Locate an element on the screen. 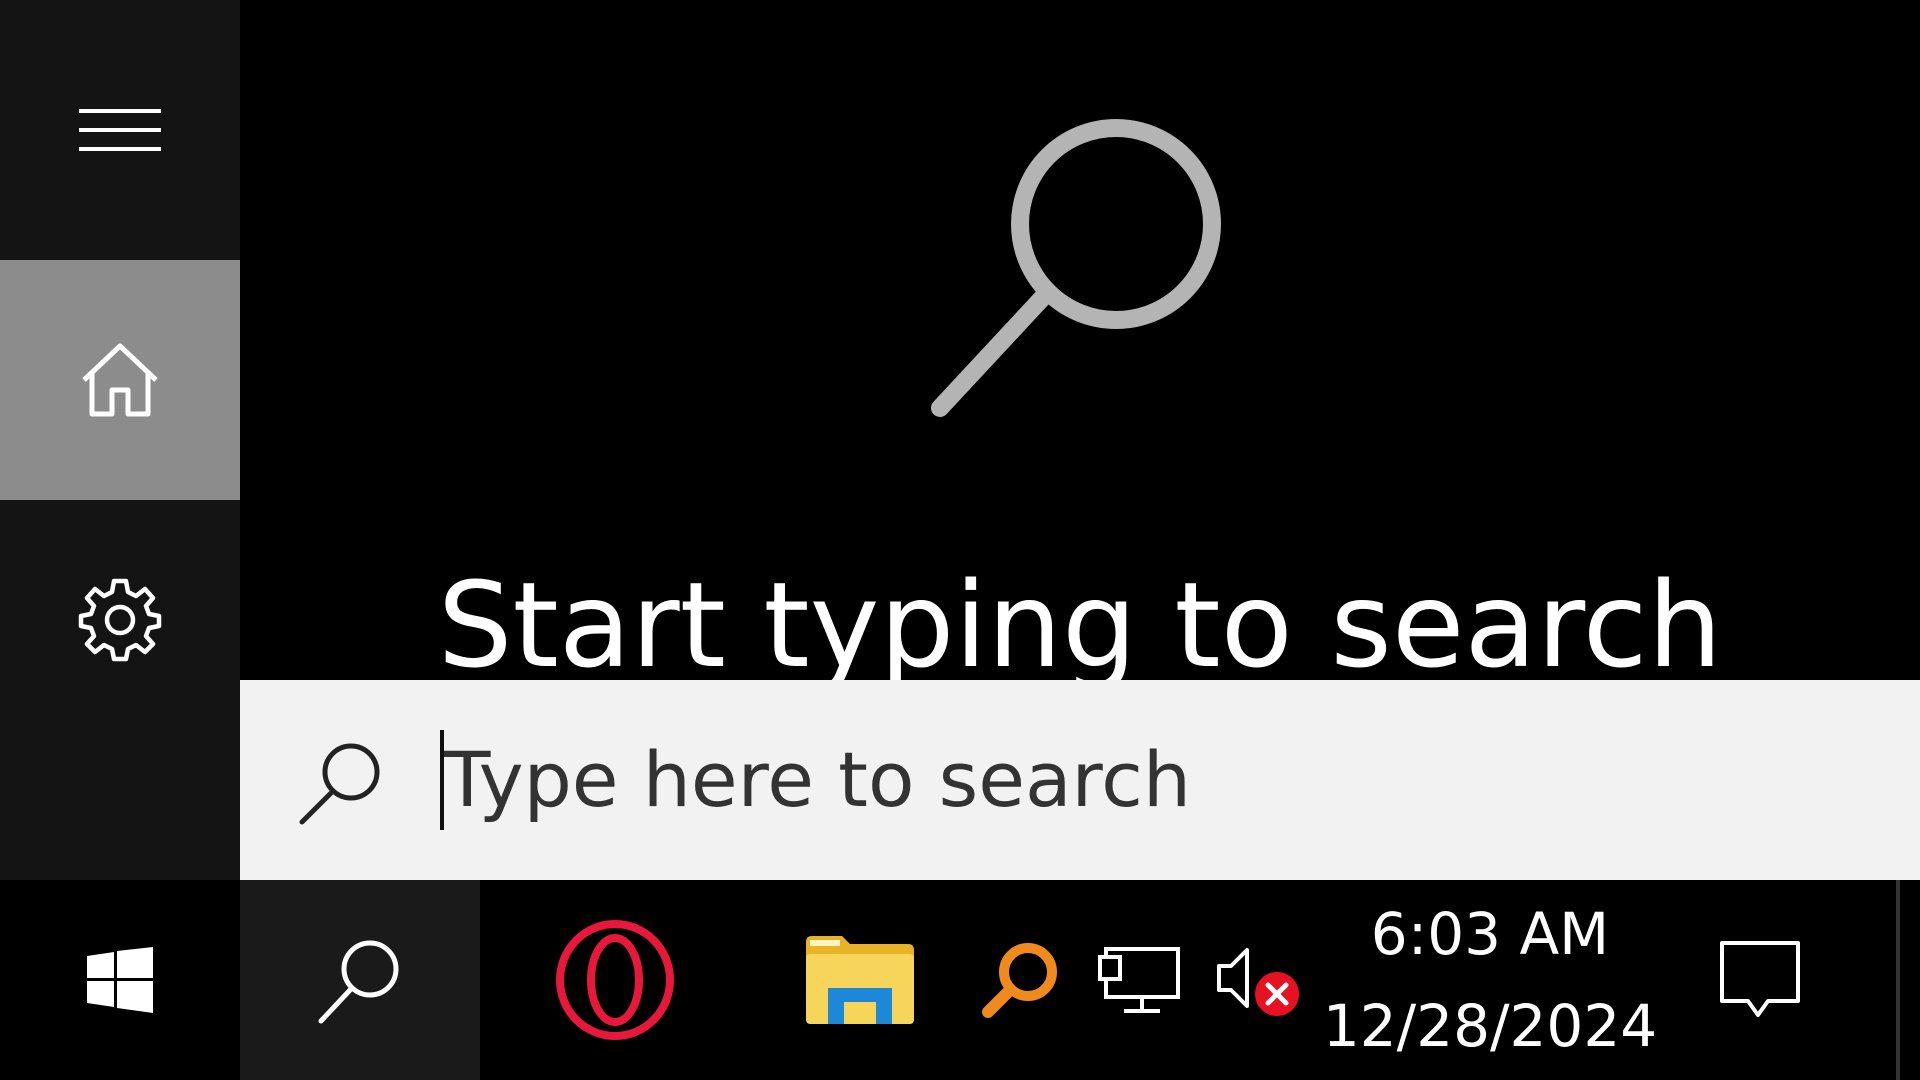 This screenshot has width=1920, height=1080. network-status is located at coordinates (1140, 980).